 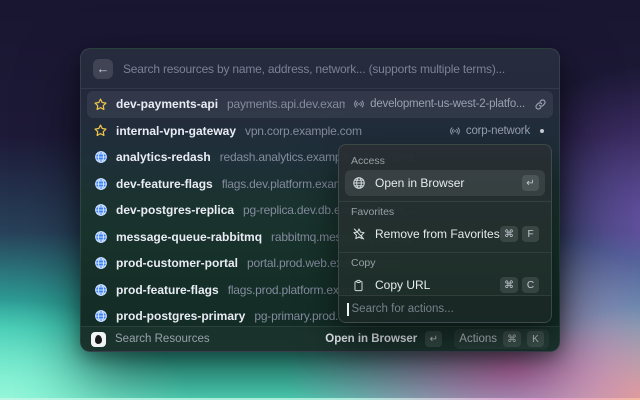 I want to click on copy-icon, so click(x=358, y=285).